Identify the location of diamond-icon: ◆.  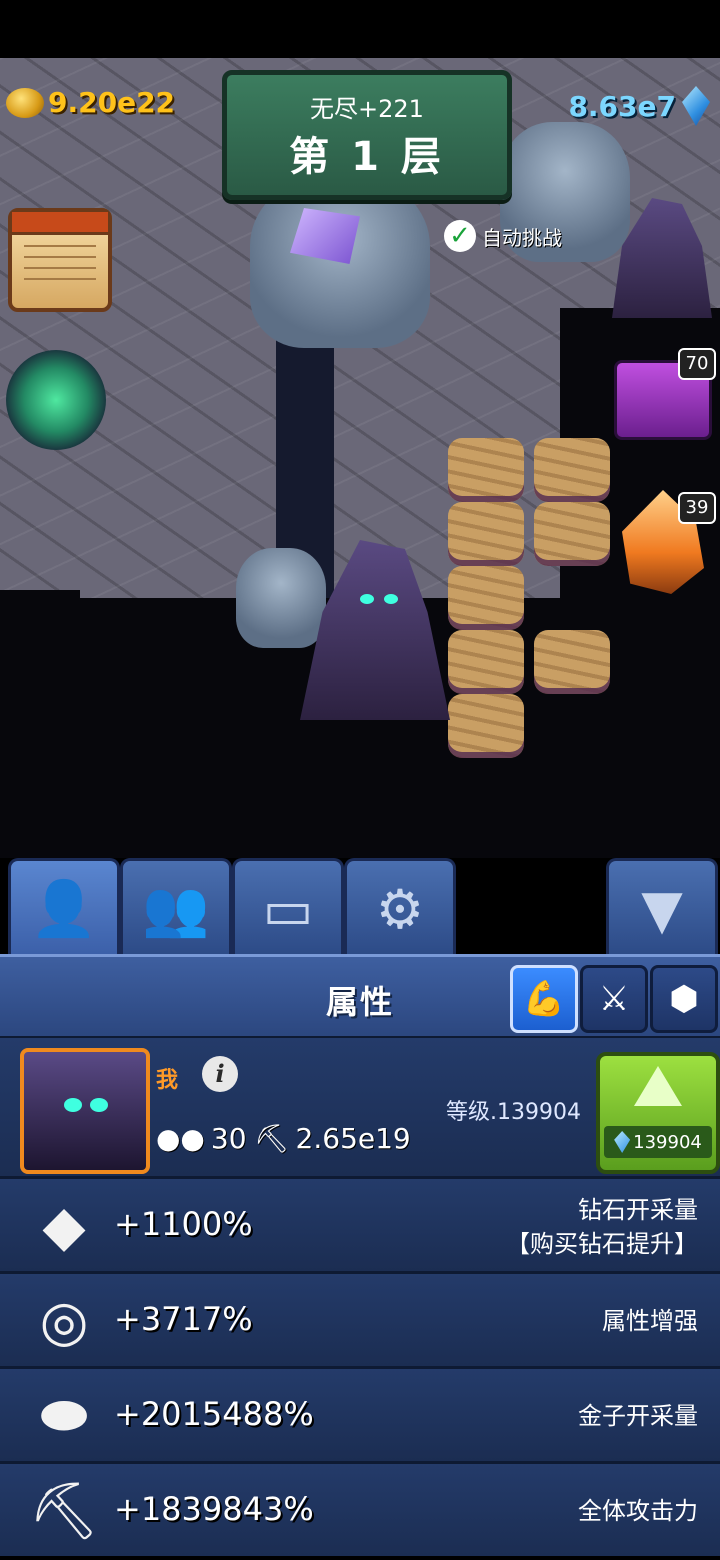
(64, 1226).